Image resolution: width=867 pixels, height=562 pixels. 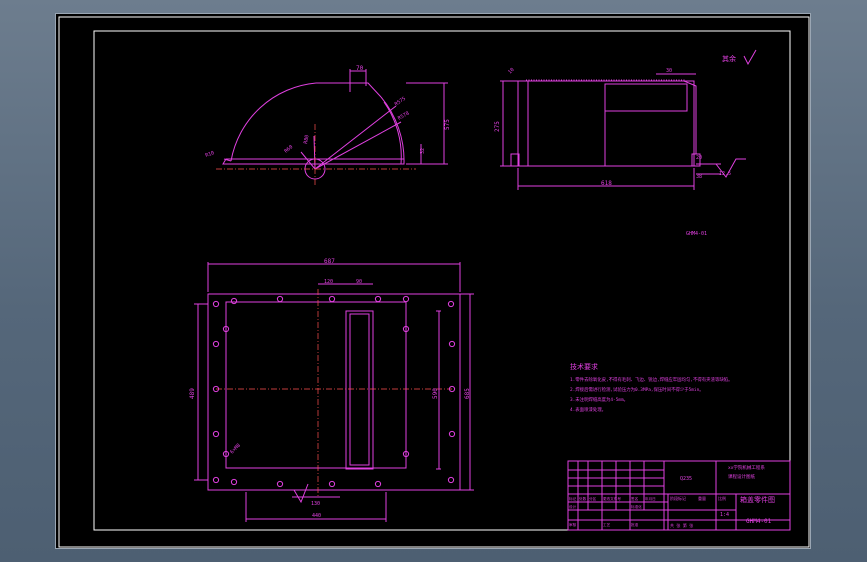 What do you see at coordinates (523, 123) in the screenshot?
I see `front-left-wall` at bounding box center [523, 123].